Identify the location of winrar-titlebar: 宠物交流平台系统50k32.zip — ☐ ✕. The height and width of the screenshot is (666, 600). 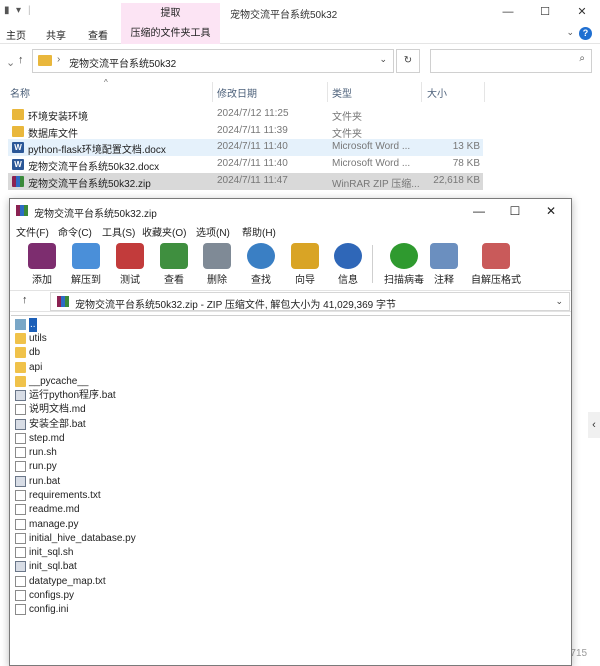
(290, 211).